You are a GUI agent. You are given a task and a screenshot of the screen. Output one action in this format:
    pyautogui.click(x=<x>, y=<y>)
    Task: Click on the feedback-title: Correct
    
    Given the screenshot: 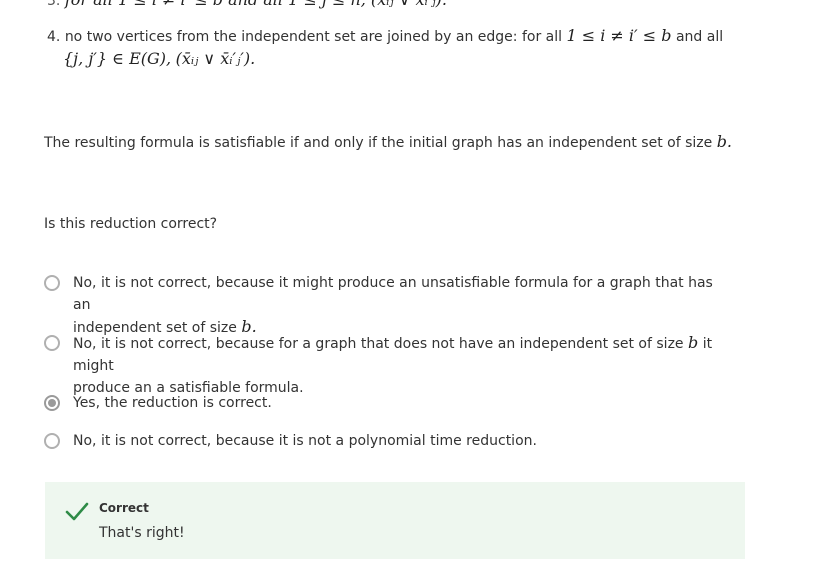 What is the action you would take?
    pyautogui.click(x=124, y=508)
    